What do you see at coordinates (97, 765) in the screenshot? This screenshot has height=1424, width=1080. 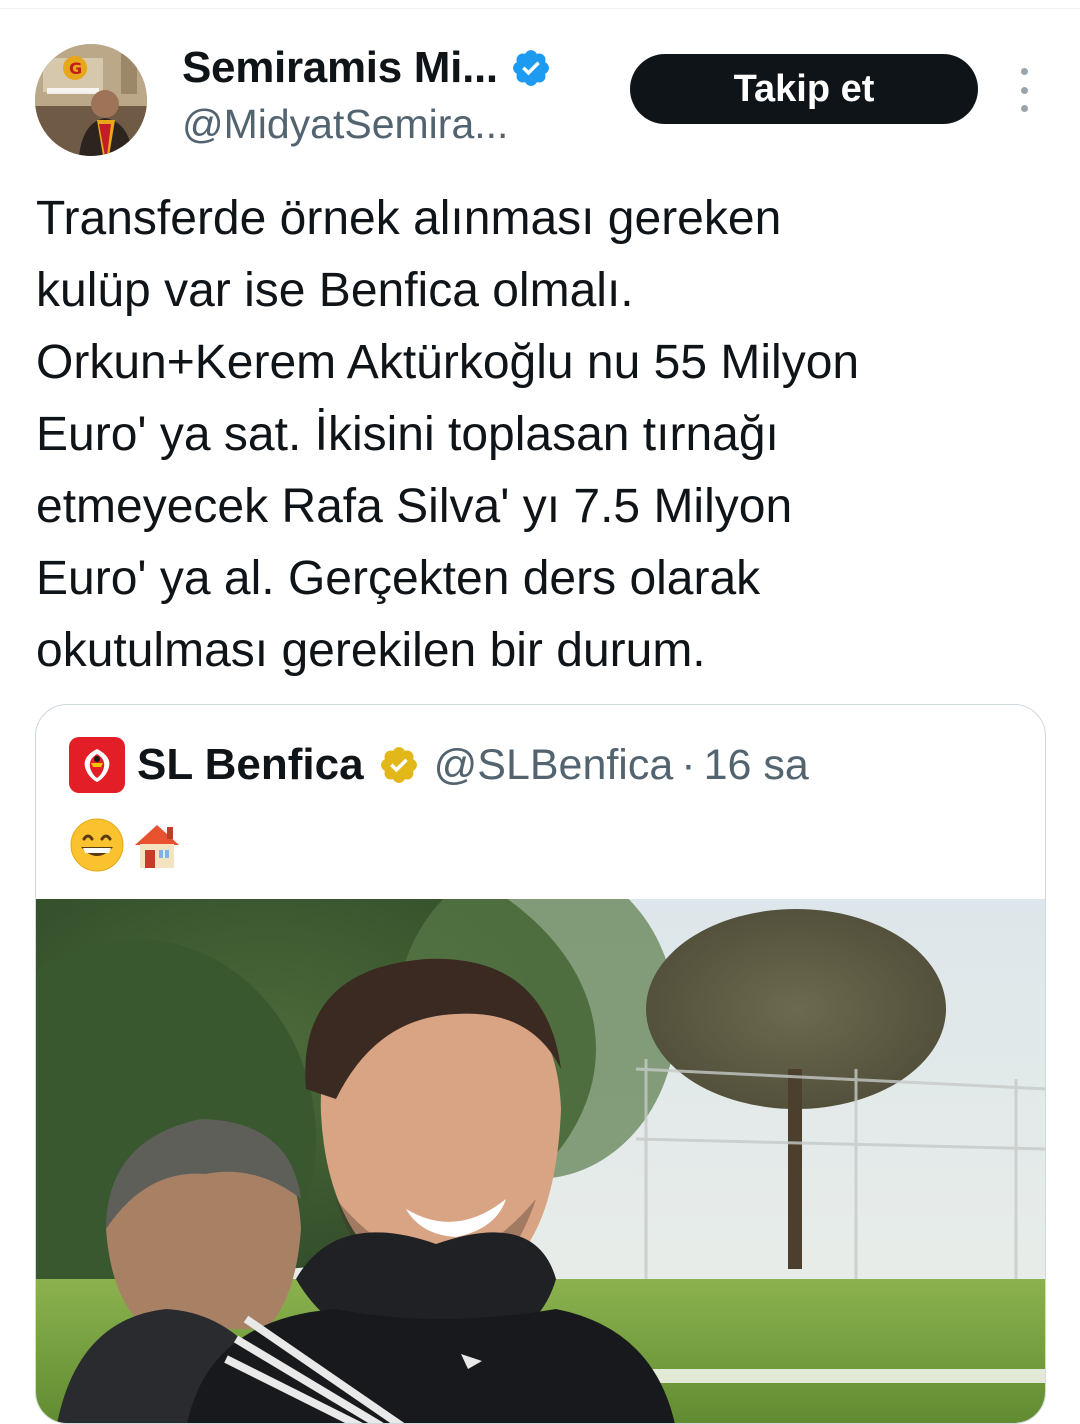 I see `benfica-logo-icon` at bounding box center [97, 765].